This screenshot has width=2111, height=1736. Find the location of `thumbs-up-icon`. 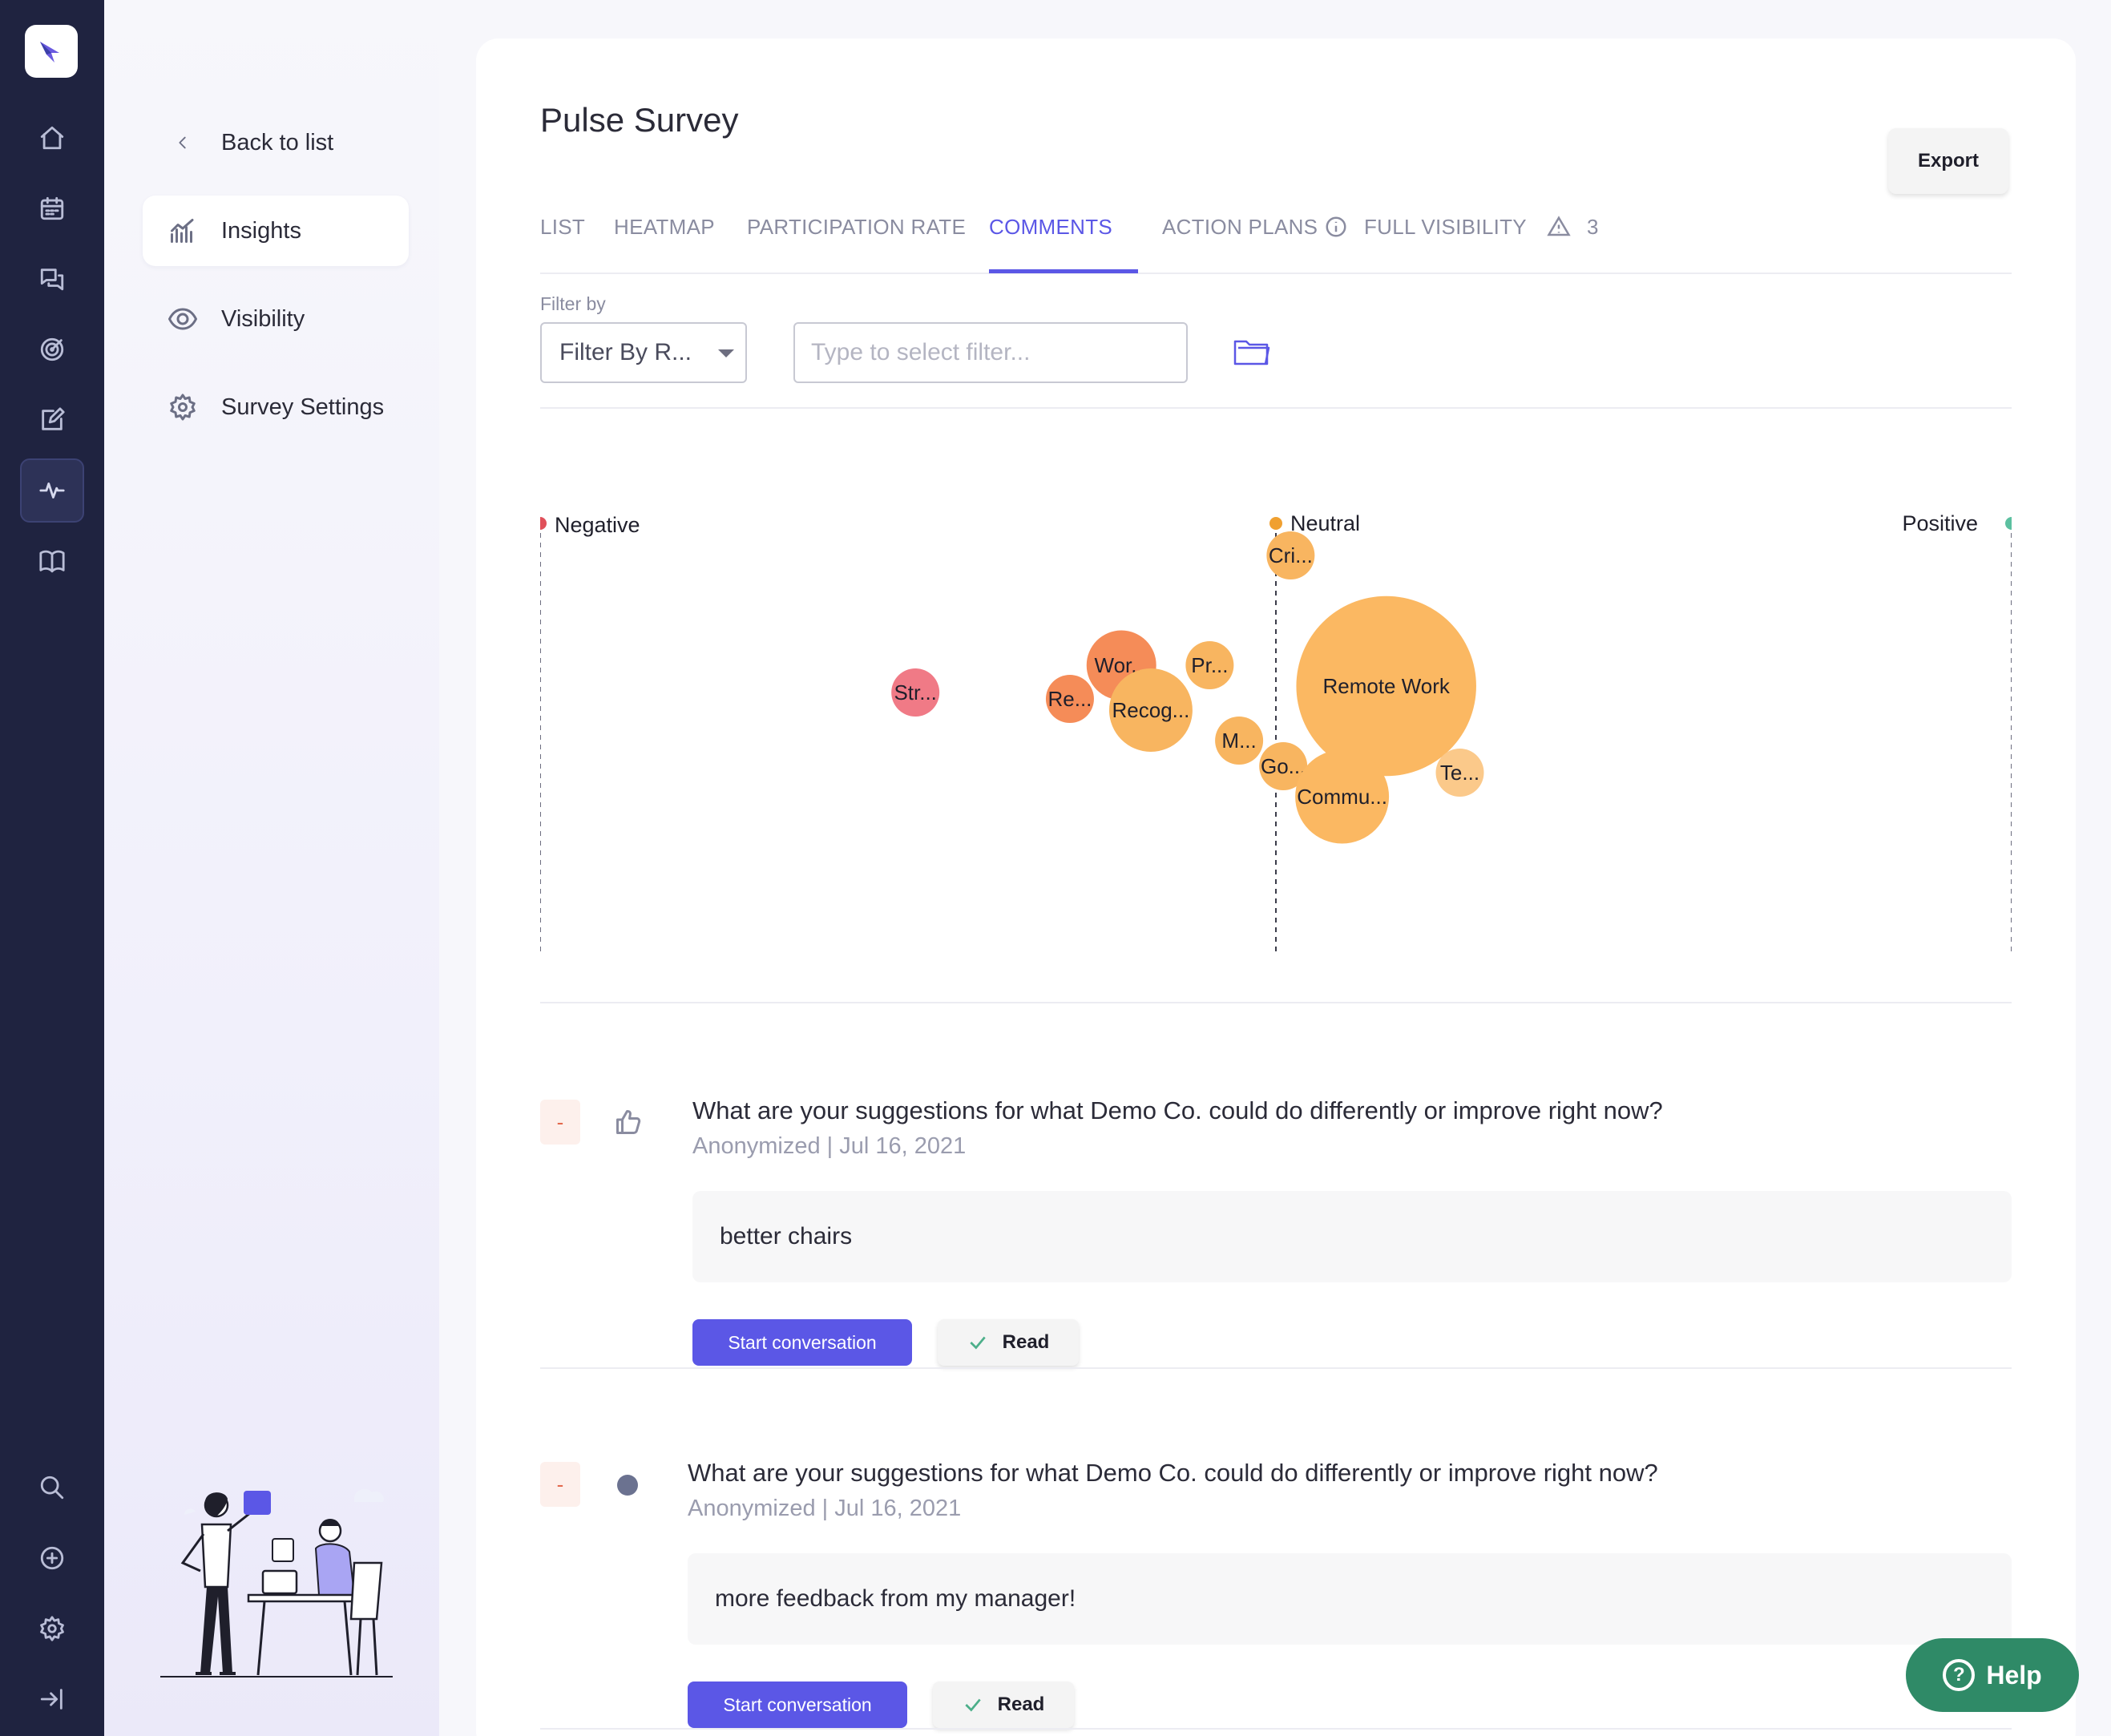

thumbs-up-icon is located at coordinates (629, 1123).